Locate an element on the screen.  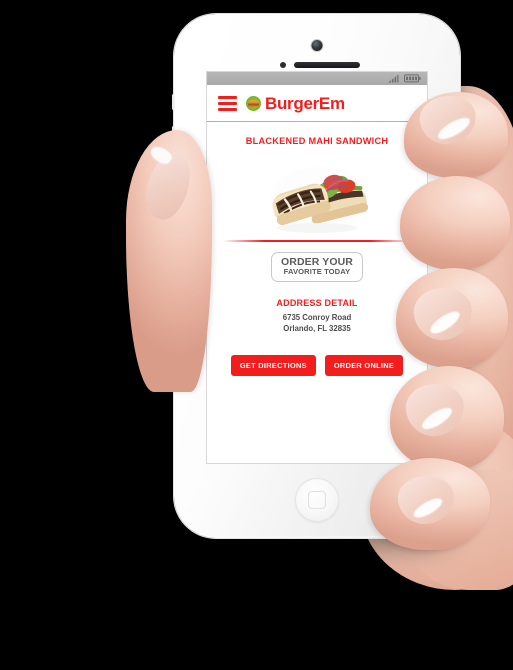
home-button is located at coordinates (317, 500).